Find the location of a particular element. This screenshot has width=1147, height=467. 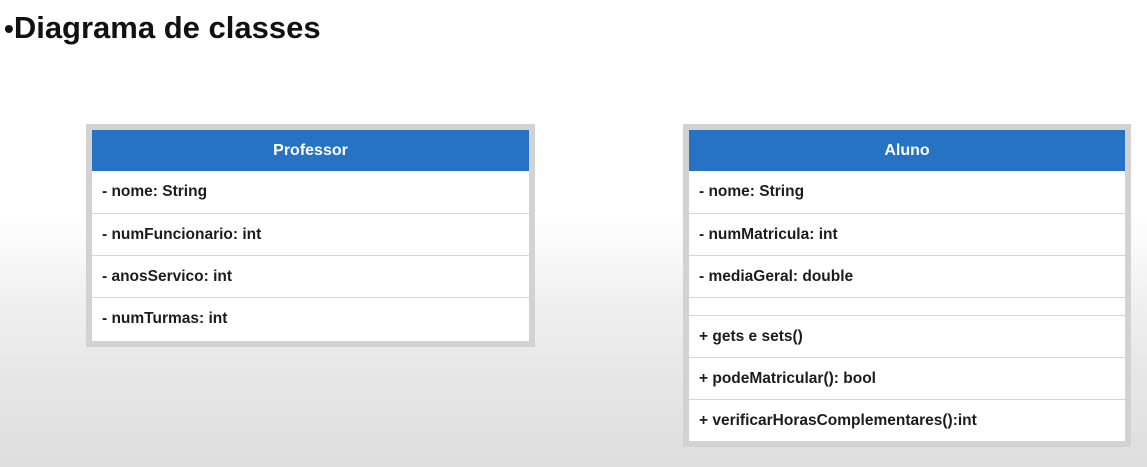

class-aluno-attribute: - nome: String is located at coordinates (752, 191).